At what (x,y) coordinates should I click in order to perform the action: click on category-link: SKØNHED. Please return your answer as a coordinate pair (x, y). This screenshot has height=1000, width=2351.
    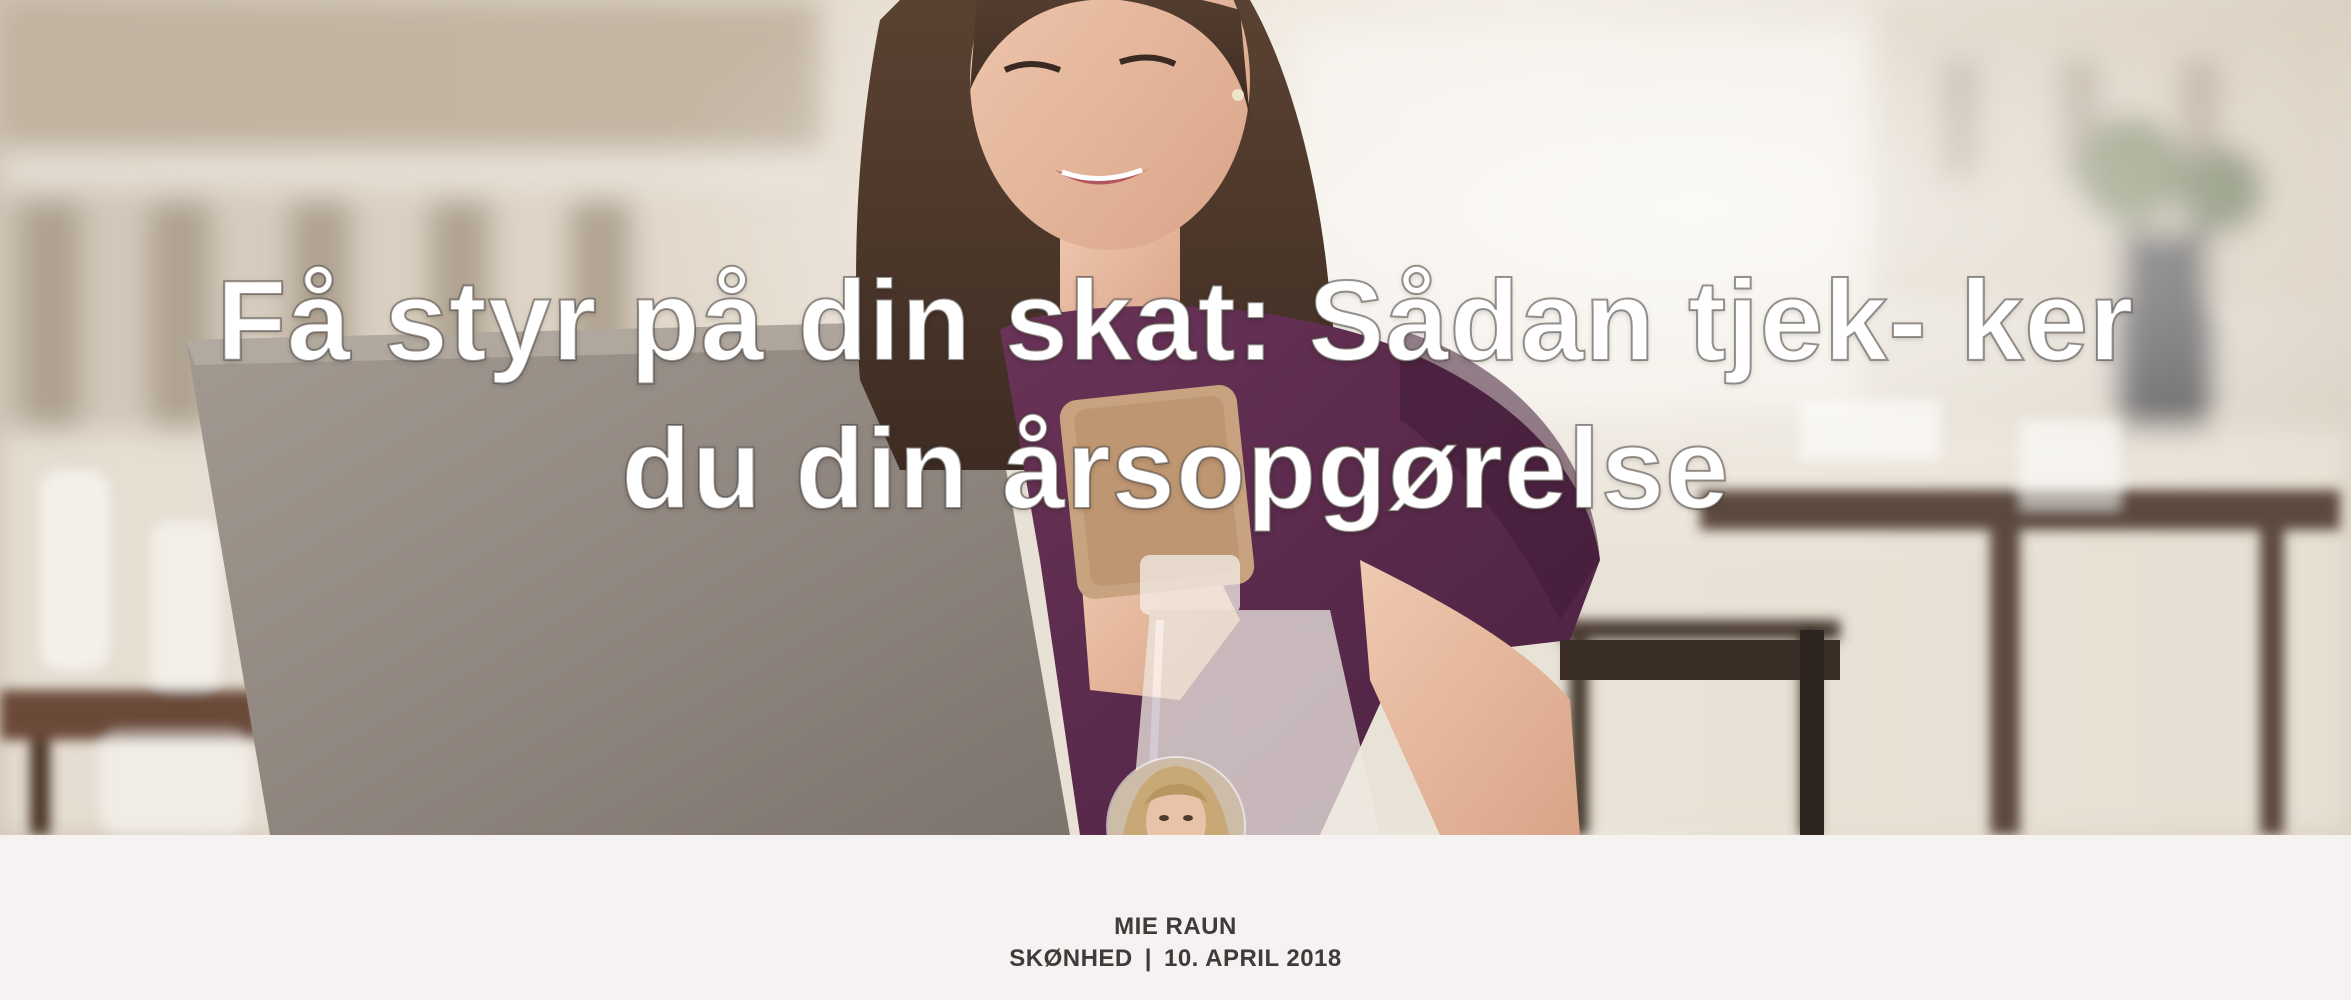
    Looking at the image, I should click on (1071, 958).